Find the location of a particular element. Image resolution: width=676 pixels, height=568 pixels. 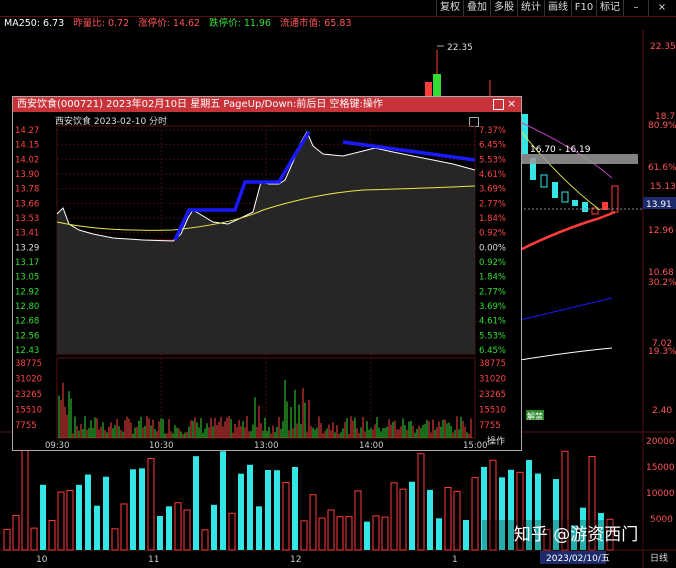

pct-tick-label: 0.92% is located at coordinates (492, 263).